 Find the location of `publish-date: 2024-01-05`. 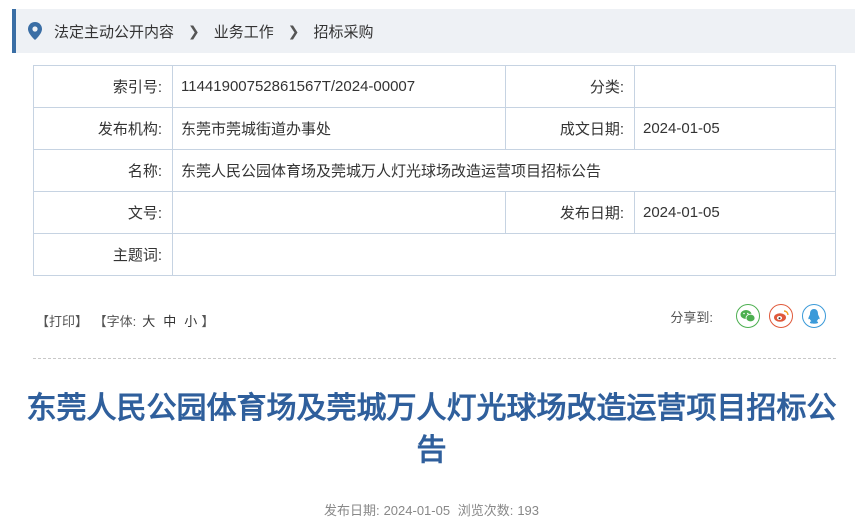

publish-date: 2024-01-05 is located at coordinates (417, 510).